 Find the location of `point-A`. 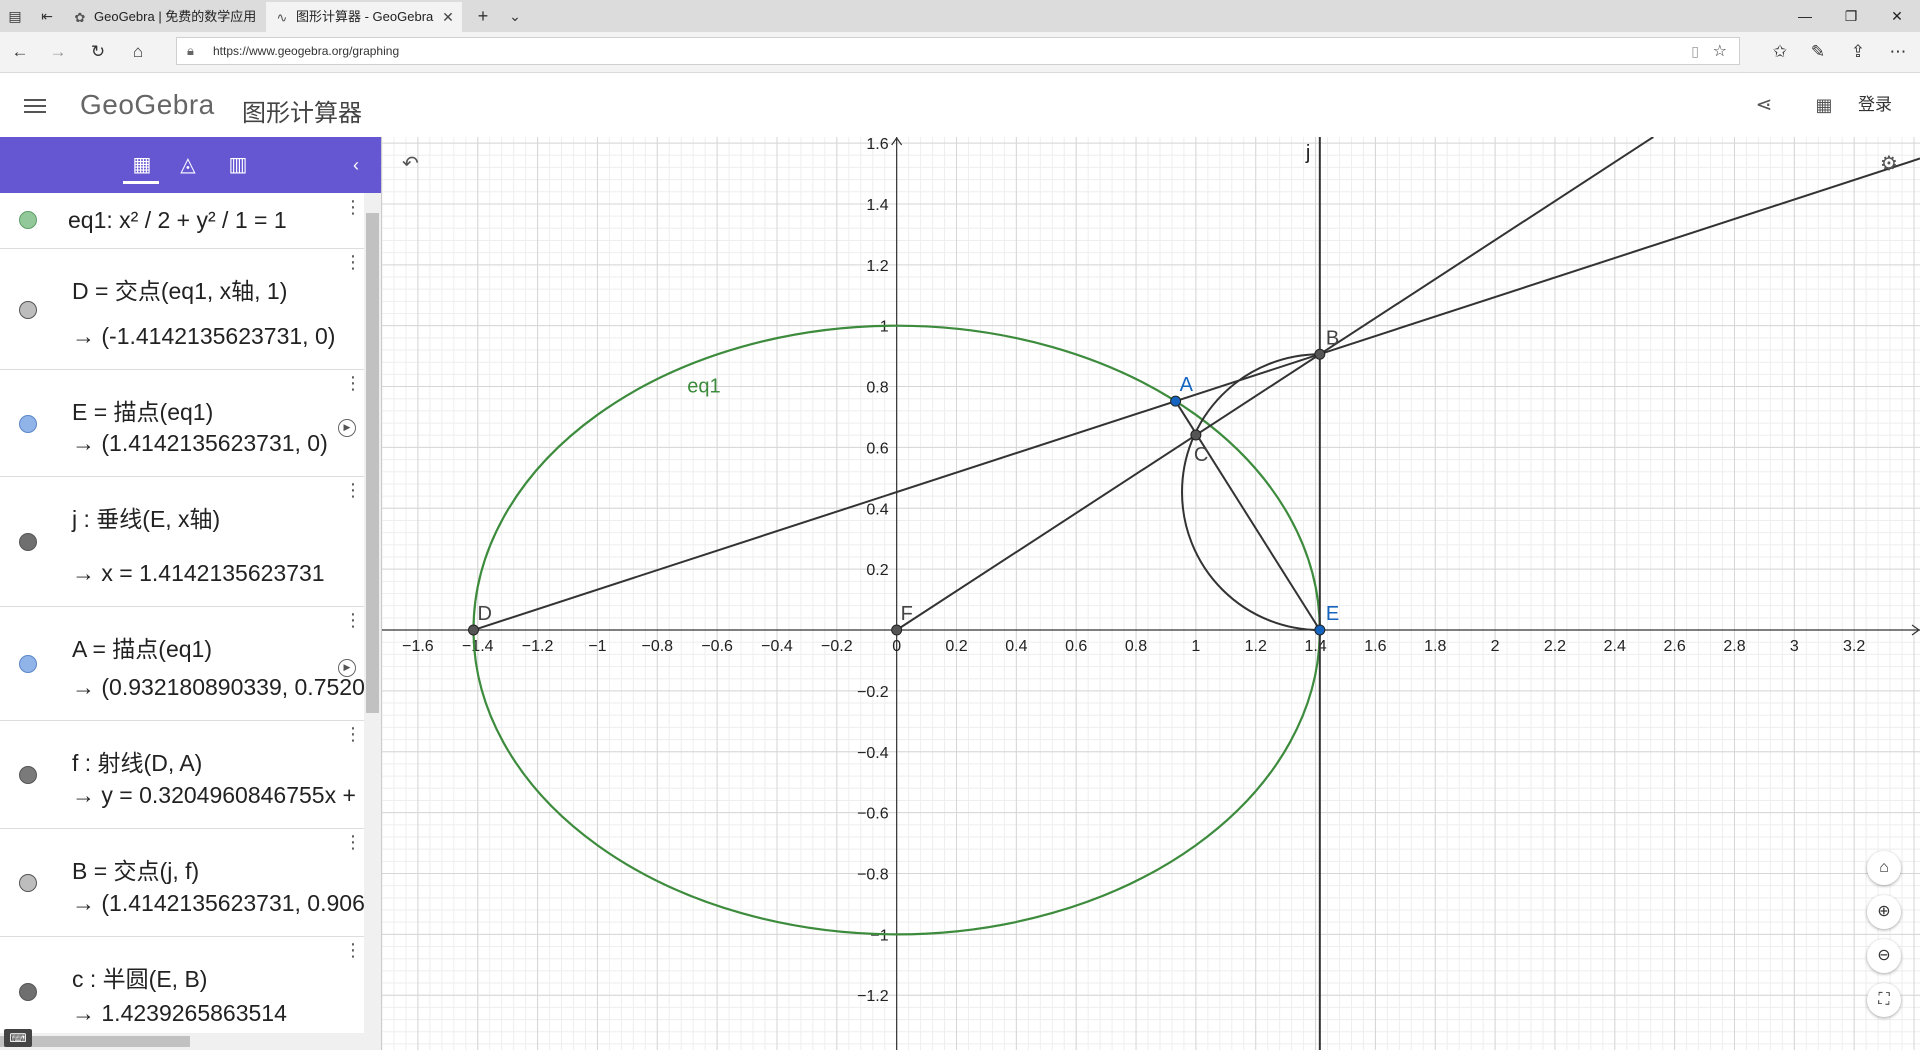

point-A is located at coordinates (1176, 401).